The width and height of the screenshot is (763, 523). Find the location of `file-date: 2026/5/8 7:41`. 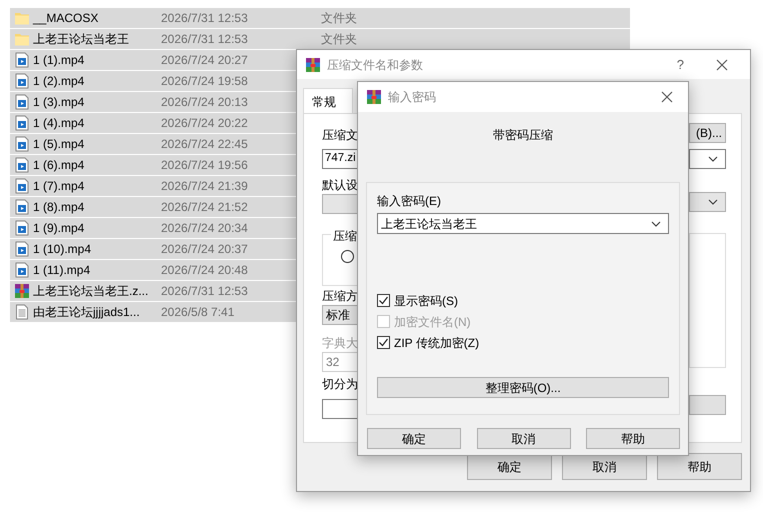

file-date: 2026/5/8 7:41 is located at coordinates (197, 312).